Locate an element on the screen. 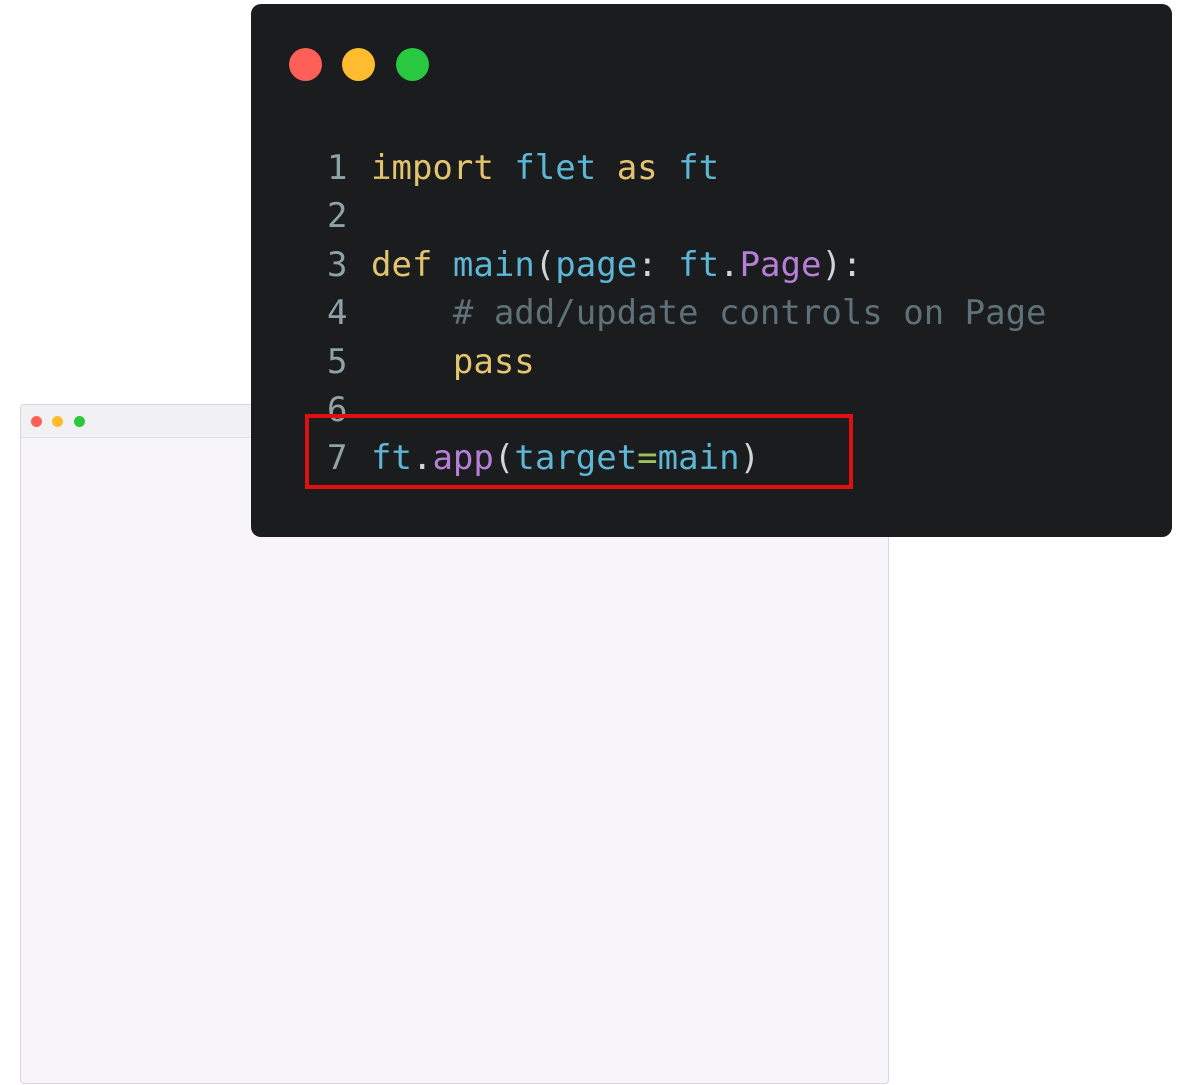  code-token: pass is located at coordinates (493, 361).